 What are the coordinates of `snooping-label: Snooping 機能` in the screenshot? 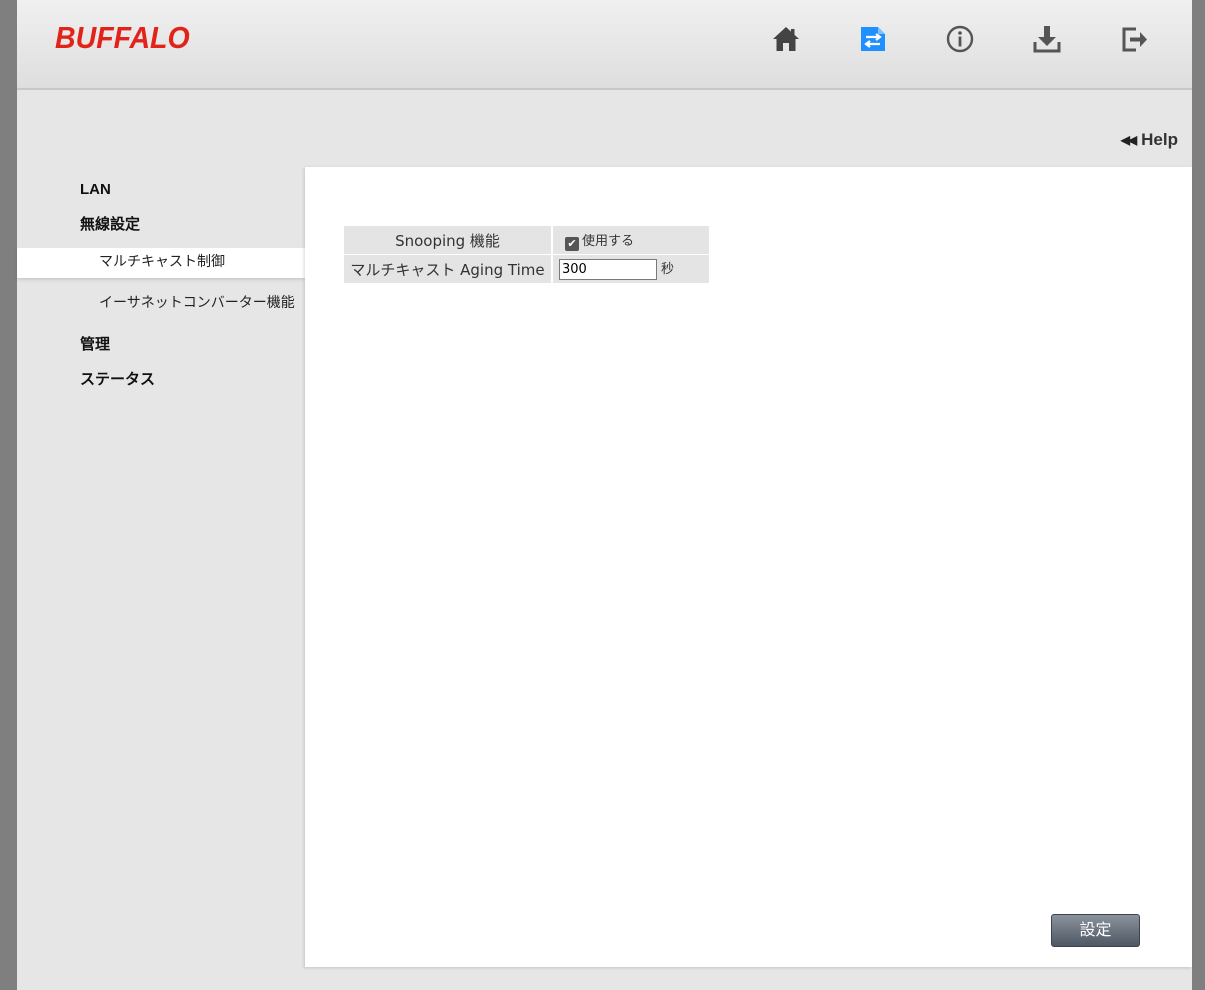 It's located at (448, 240).